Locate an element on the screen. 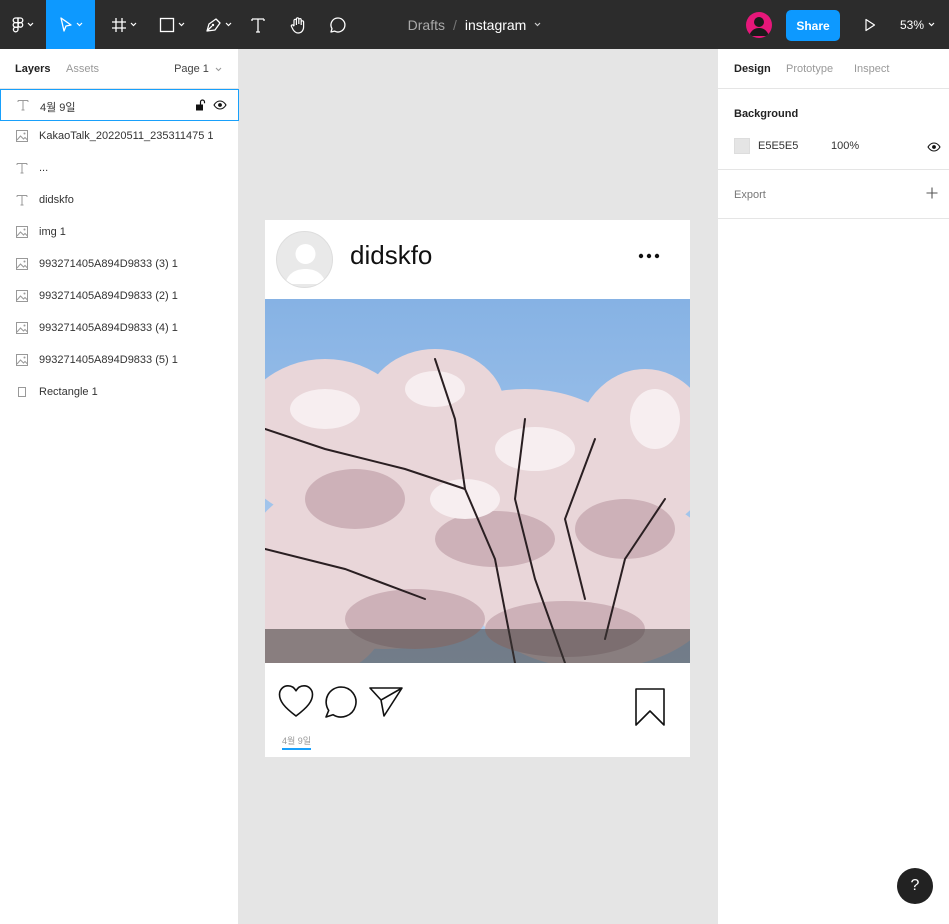 The image size is (949, 924). layer-name: img 1 is located at coordinates (52, 232).